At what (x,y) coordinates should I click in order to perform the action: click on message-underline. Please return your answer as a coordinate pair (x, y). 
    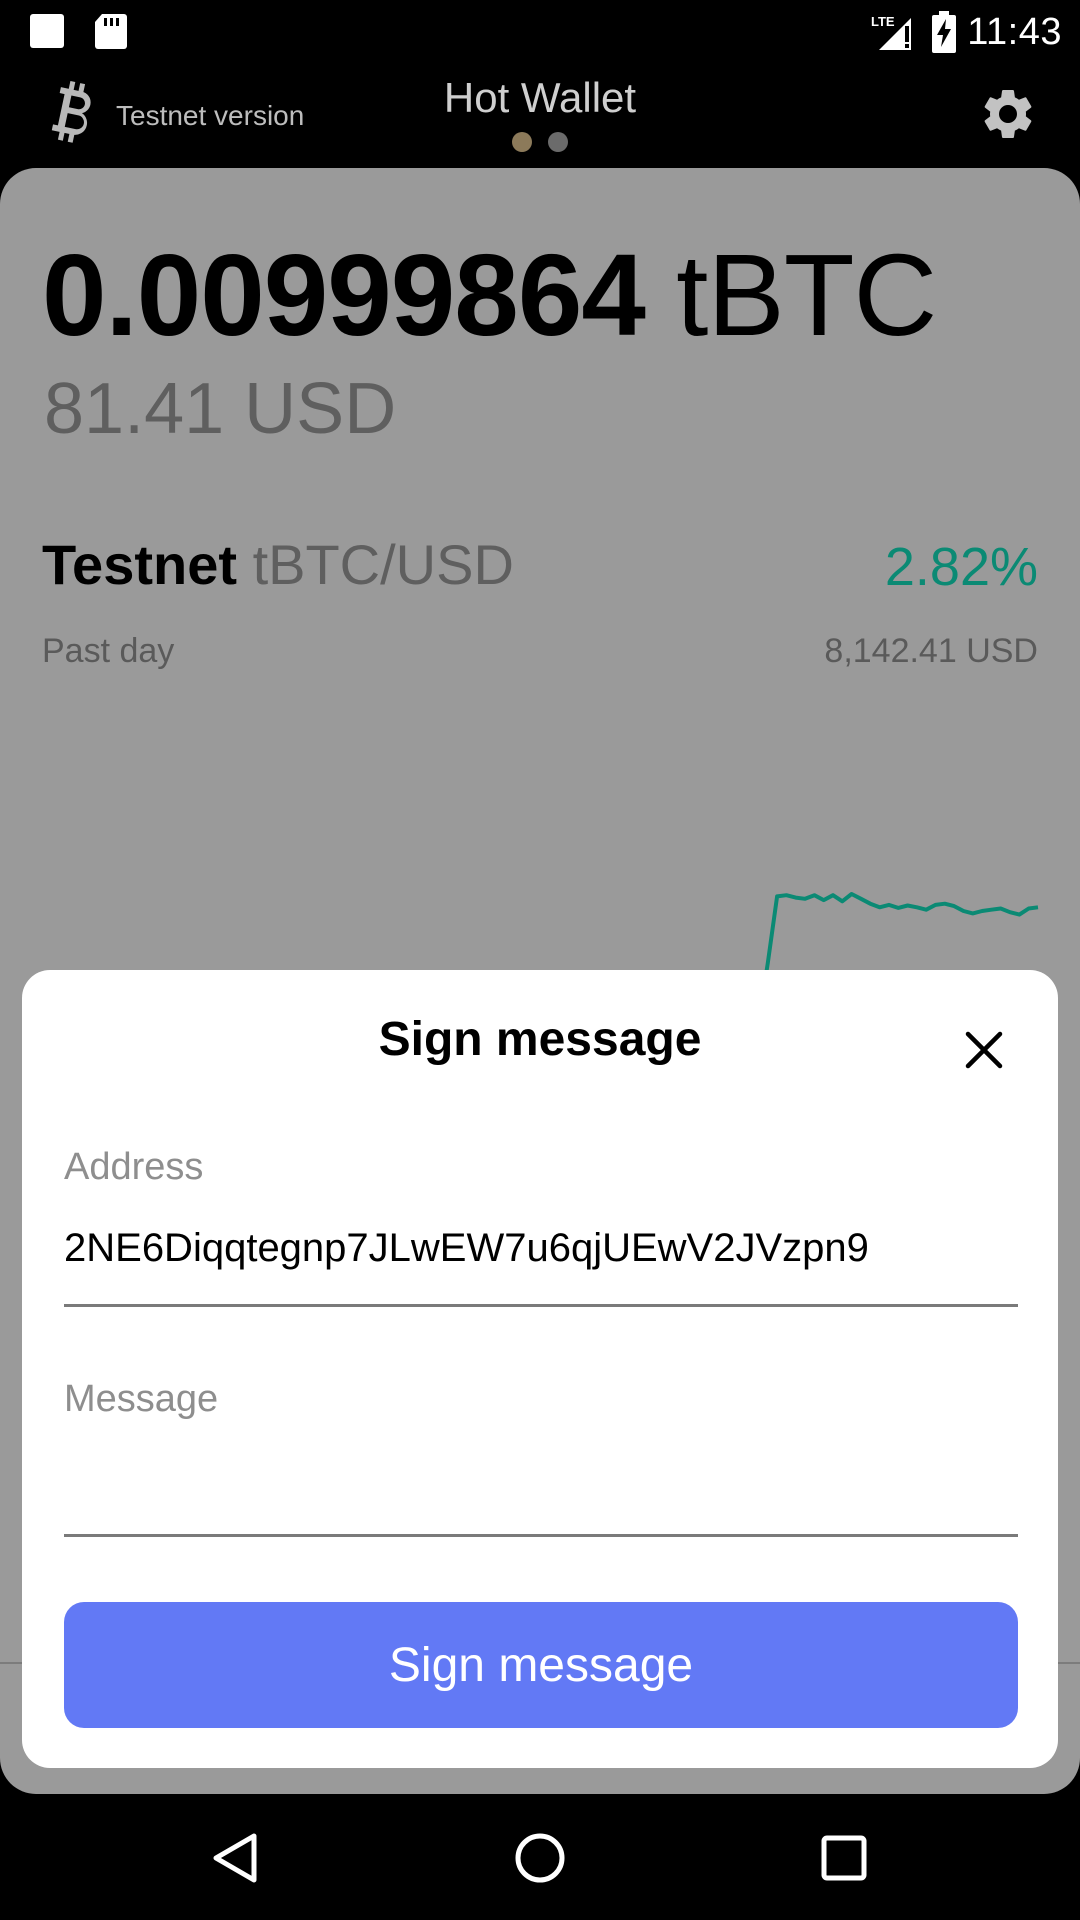
    Looking at the image, I should click on (541, 1535).